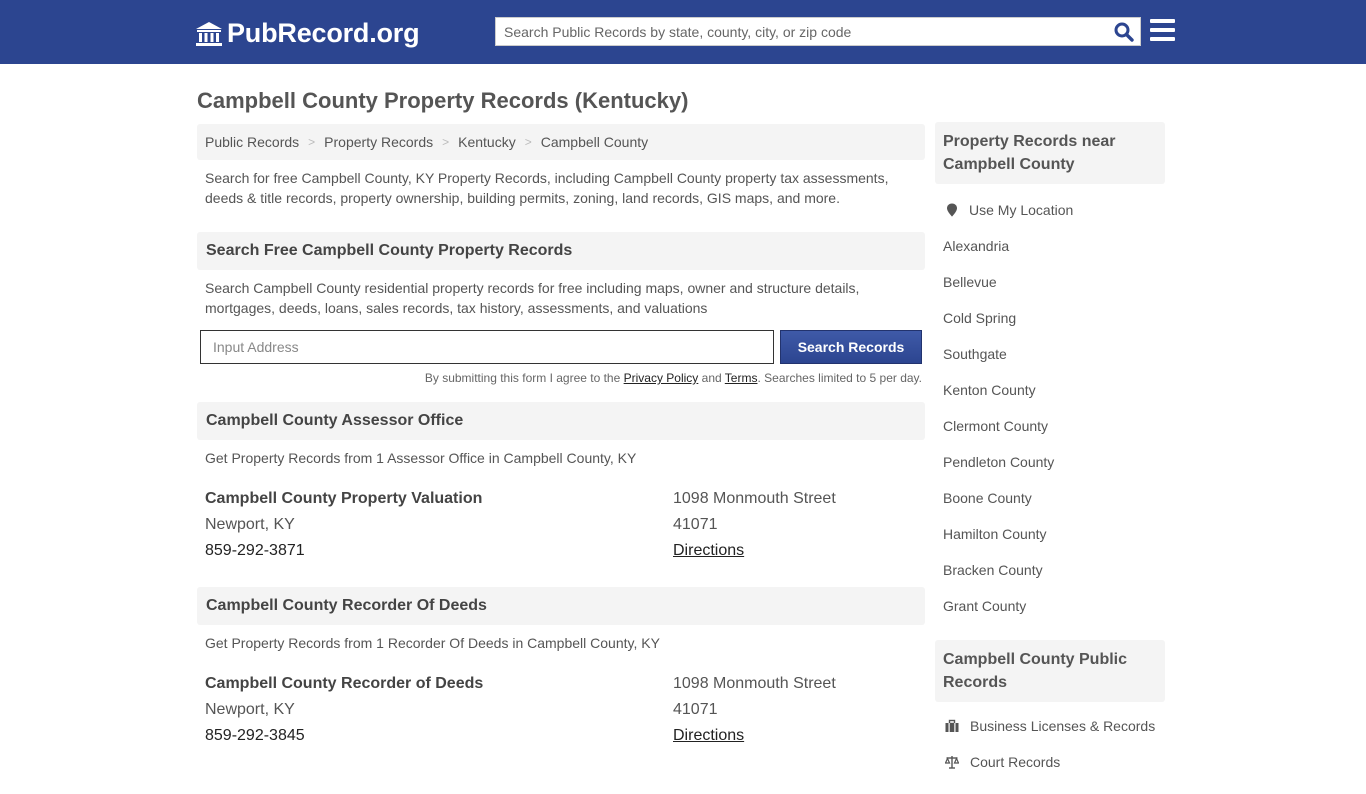  What do you see at coordinates (1021, 210) in the screenshot?
I see `use-my-location-link: Use My Location` at bounding box center [1021, 210].